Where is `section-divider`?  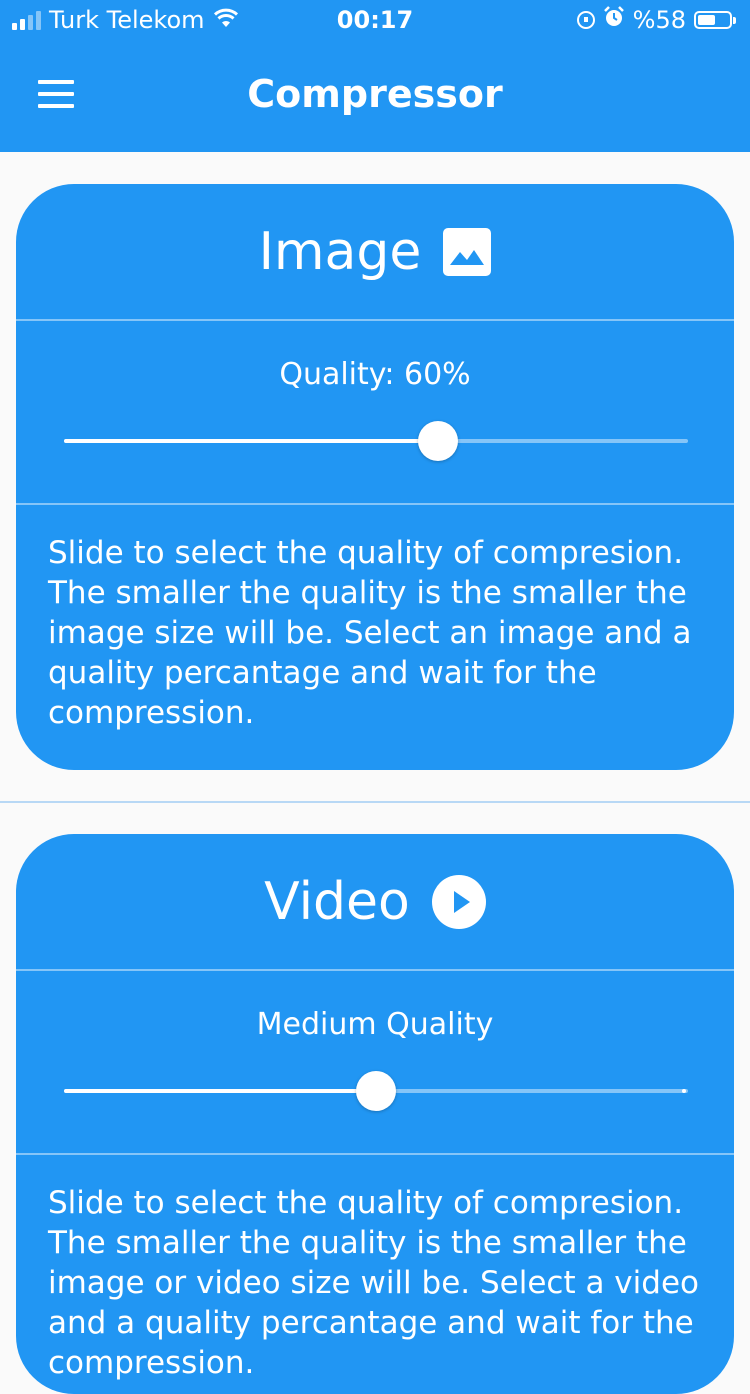
section-divider is located at coordinates (375, 802).